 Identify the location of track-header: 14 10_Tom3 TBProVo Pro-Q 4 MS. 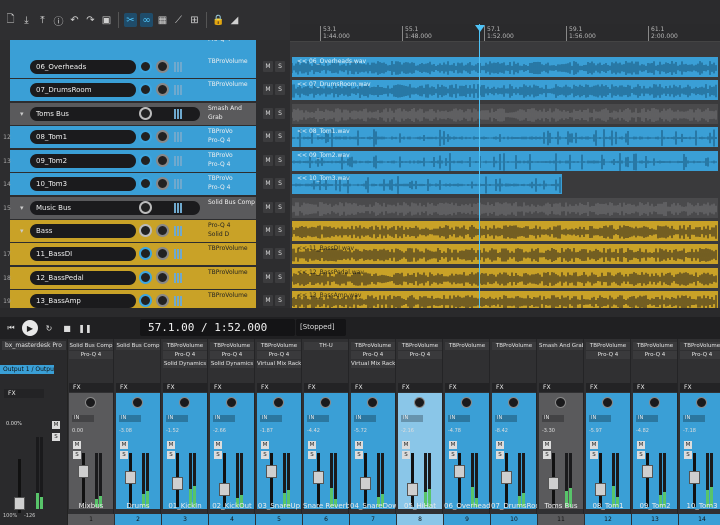
(145, 184).